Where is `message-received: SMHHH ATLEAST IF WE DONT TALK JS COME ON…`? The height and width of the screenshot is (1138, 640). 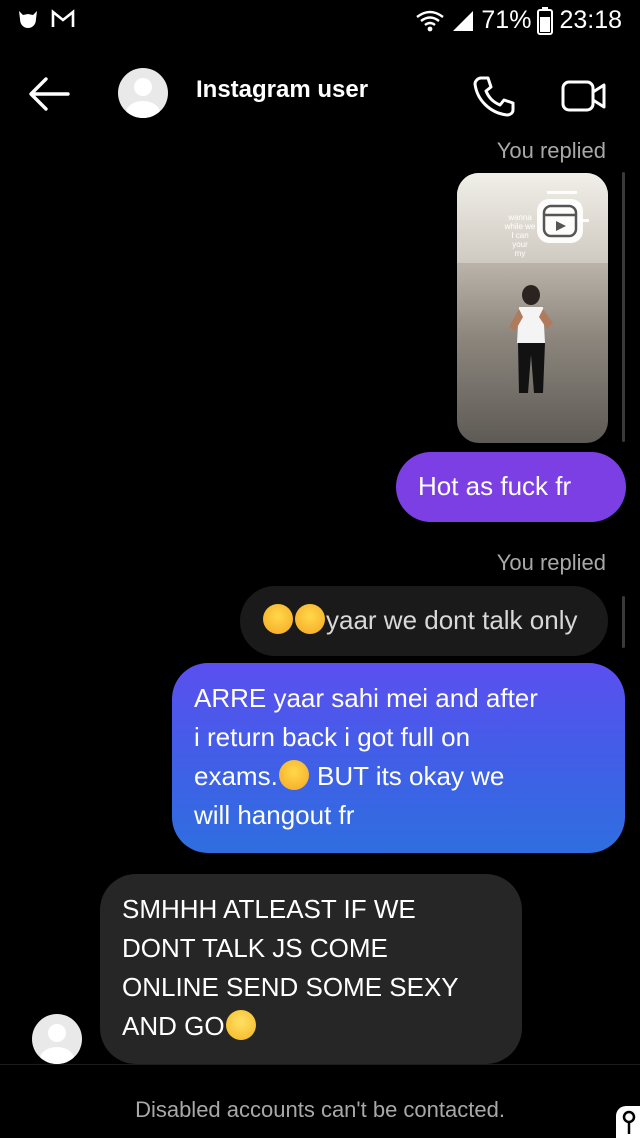 message-received: SMHHH ATLEAST IF WE DONT TALK JS COME ON… is located at coordinates (311, 969).